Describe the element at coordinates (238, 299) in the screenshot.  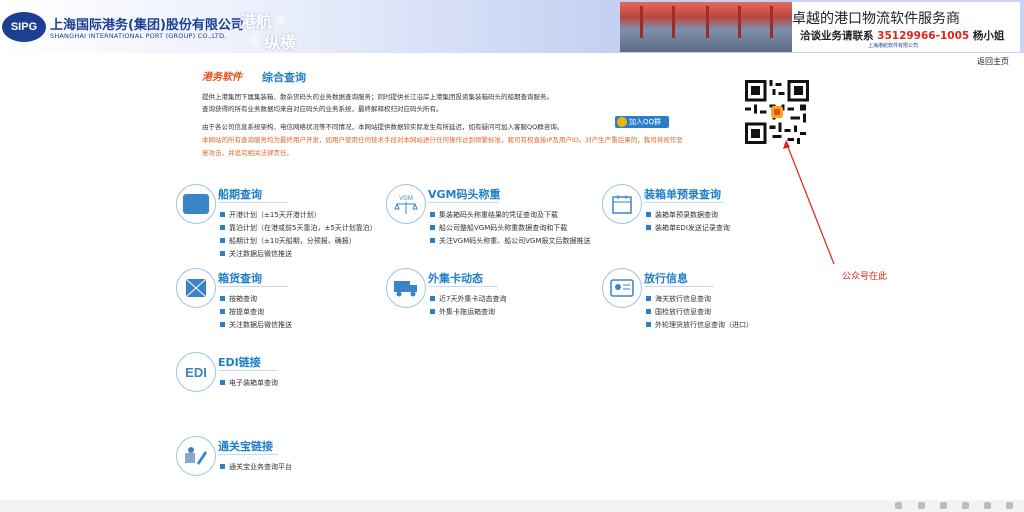
I see `category-item: 按箱查询` at that location.